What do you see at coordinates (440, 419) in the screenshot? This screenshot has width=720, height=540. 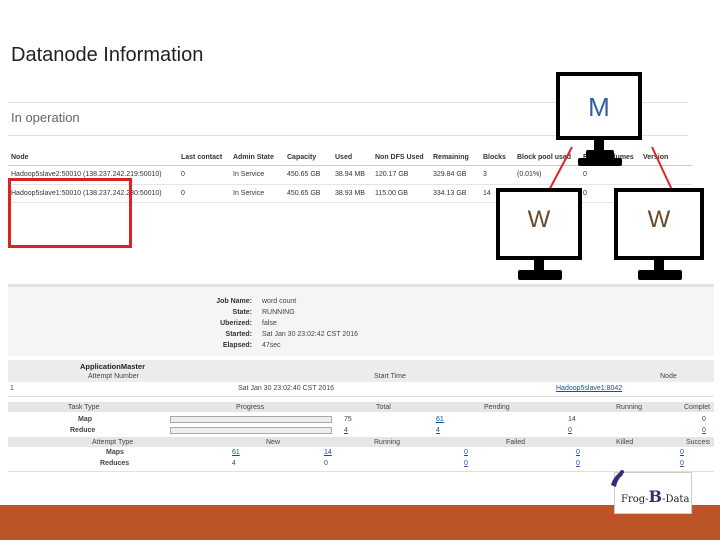 I see `map-pending-link: 61` at bounding box center [440, 419].